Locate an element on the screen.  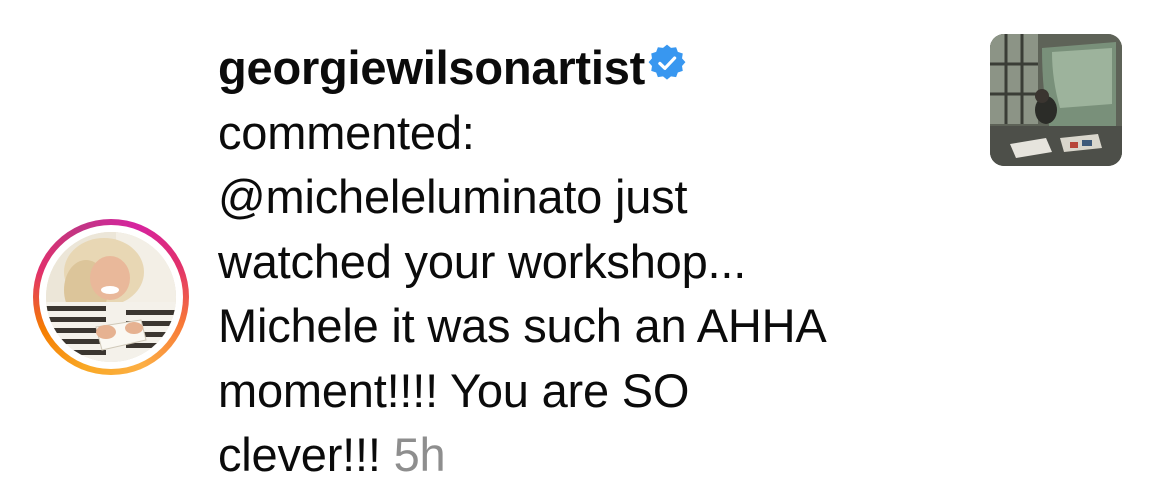
comment-line: @micheleluminato just is located at coordinates (453, 196).